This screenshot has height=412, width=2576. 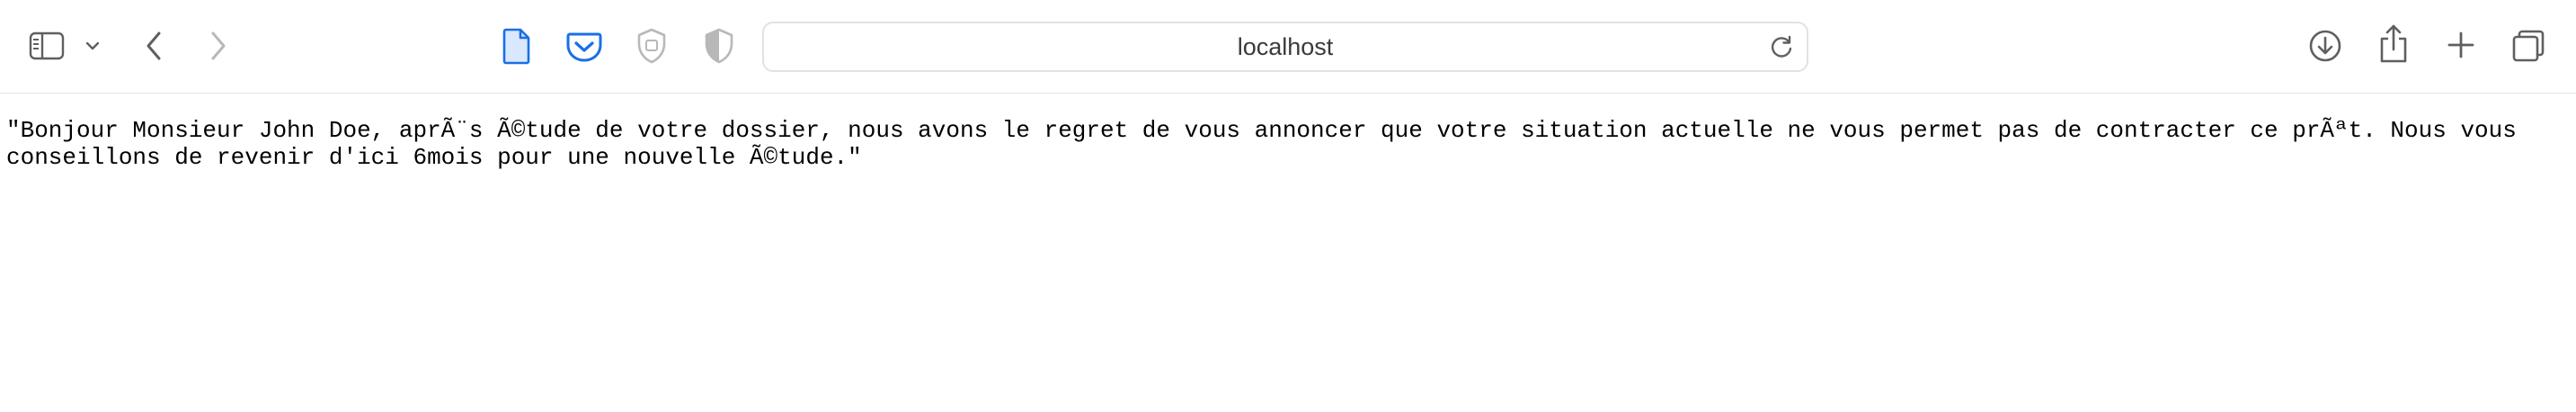 I want to click on chevron-right-icon, so click(x=218, y=45).